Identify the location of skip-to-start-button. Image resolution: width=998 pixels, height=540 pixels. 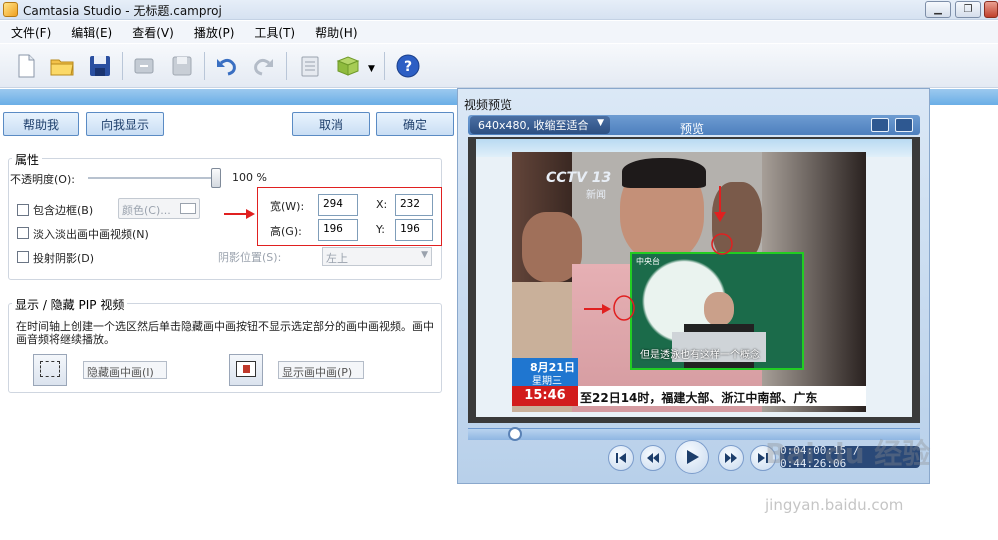
(621, 458).